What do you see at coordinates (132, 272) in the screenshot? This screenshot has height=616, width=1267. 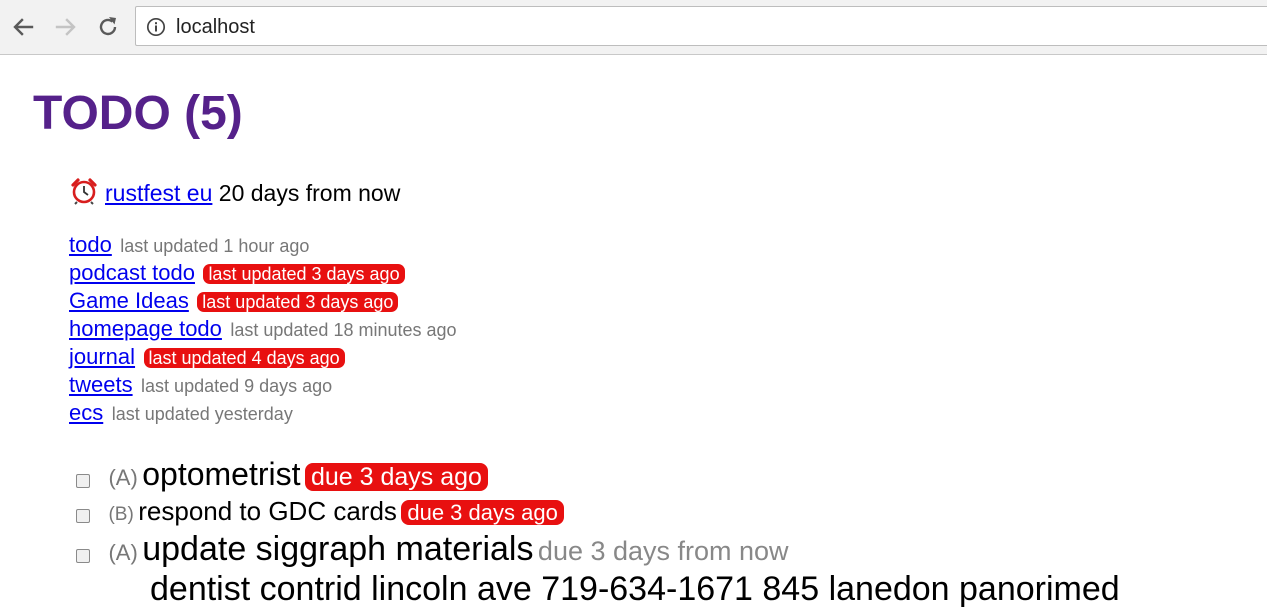 I see `list-link-podcast-todo: podcast todo` at bounding box center [132, 272].